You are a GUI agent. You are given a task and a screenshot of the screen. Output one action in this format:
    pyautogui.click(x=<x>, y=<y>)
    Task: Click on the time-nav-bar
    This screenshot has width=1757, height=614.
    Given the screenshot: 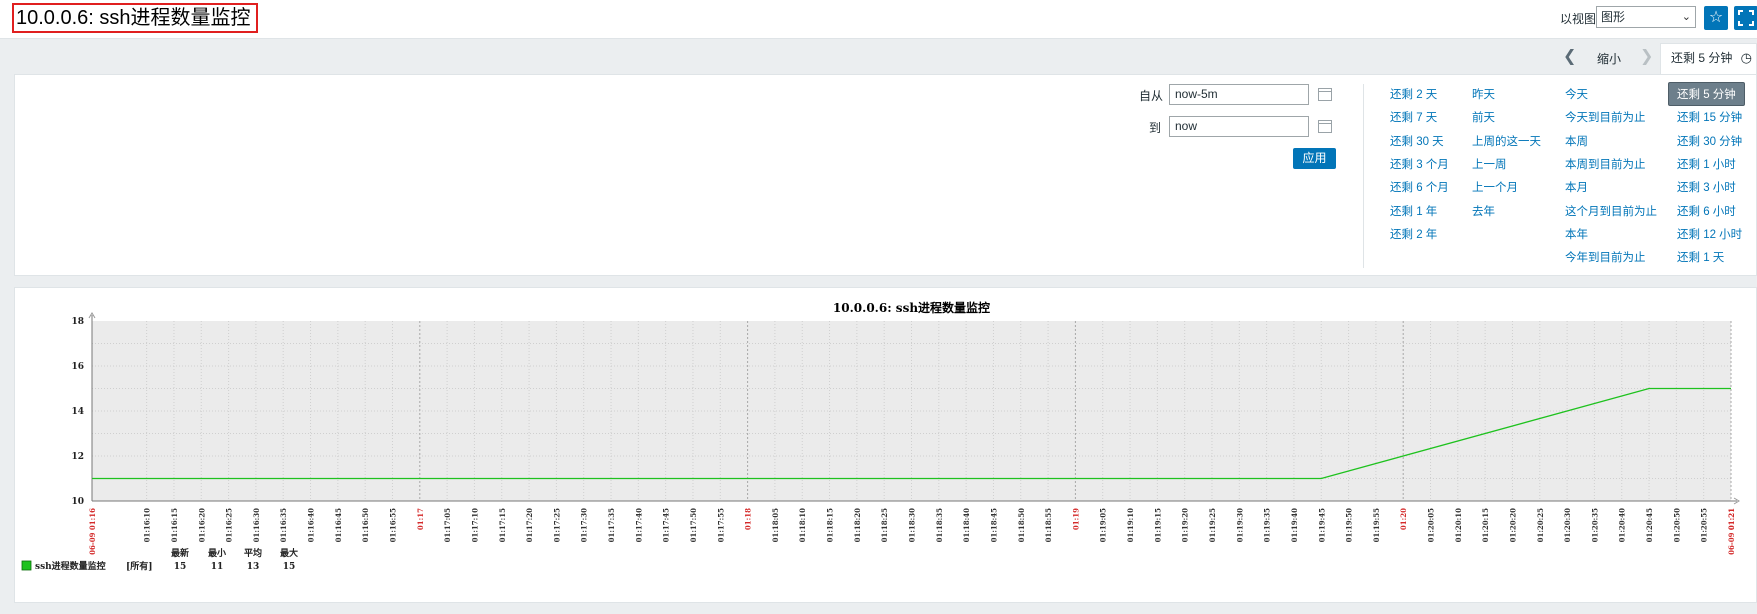 What is the action you would take?
    pyautogui.click(x=878, y=56)
    